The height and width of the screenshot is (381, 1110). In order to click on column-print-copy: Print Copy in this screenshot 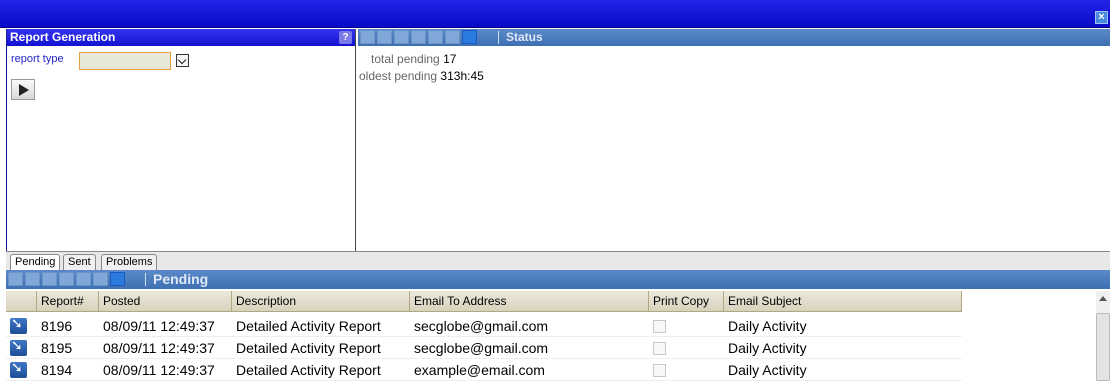, I will do `click(686, 301)`.